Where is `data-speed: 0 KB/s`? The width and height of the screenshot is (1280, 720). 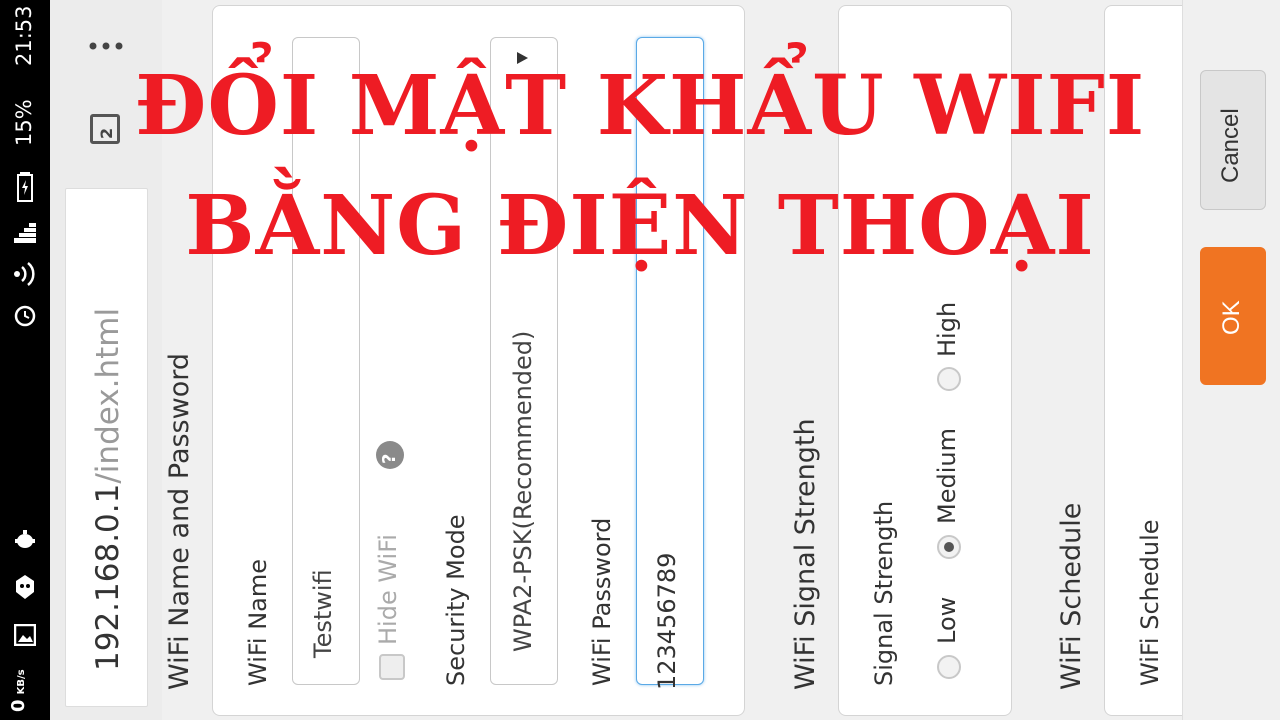 data-speed: 0 KB/s is located at coordinates (18, 690).